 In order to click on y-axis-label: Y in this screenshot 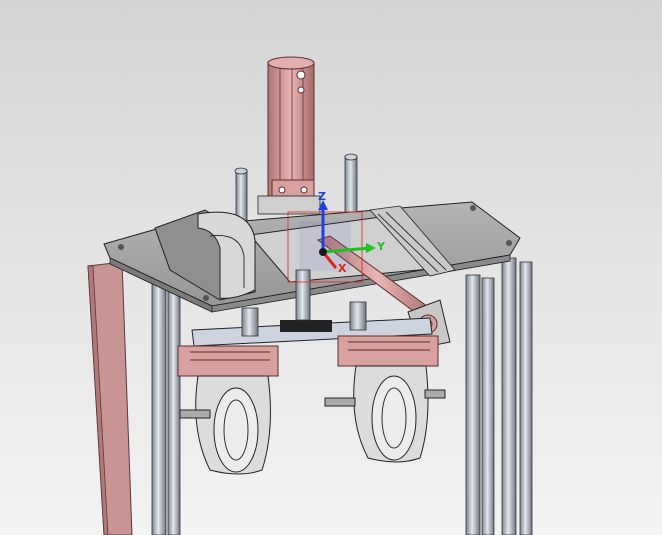, I will do `click(381, 246)`.